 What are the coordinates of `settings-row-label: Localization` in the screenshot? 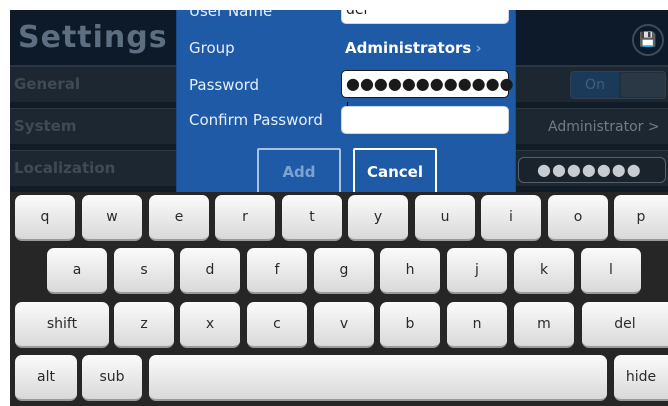 It's located at (65, 168).